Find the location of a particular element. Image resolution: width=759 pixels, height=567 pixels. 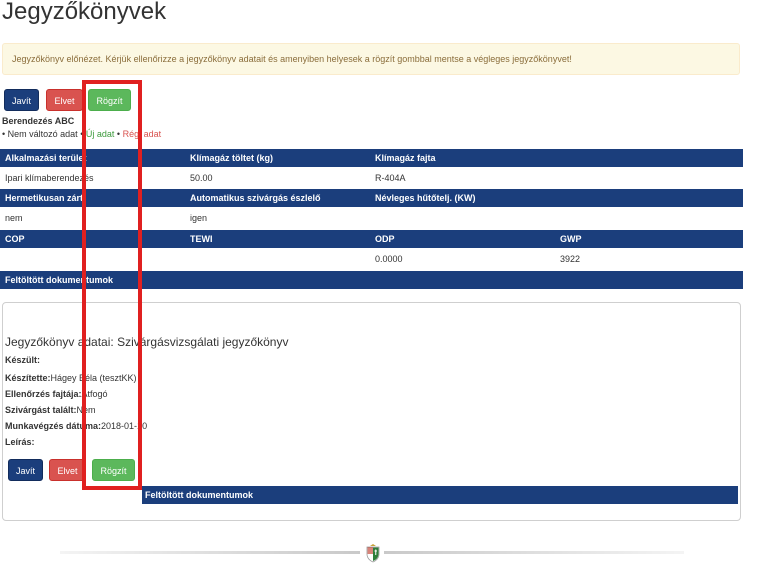

section-title: Feltöltött dokumentumok is located at coordinates (59, 280).